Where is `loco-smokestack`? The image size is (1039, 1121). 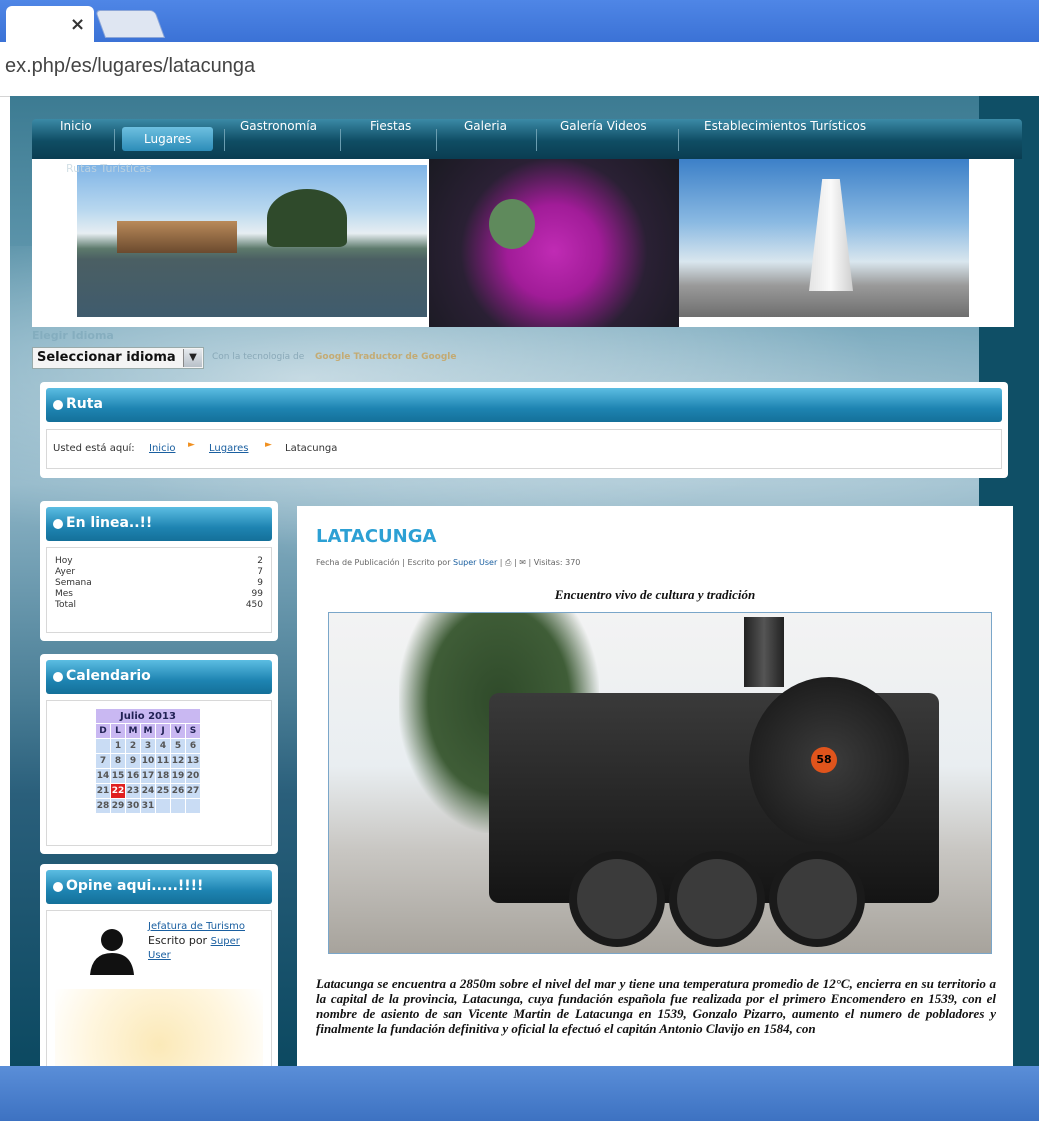 loco-smokestack is located at coordinates (764, 652).